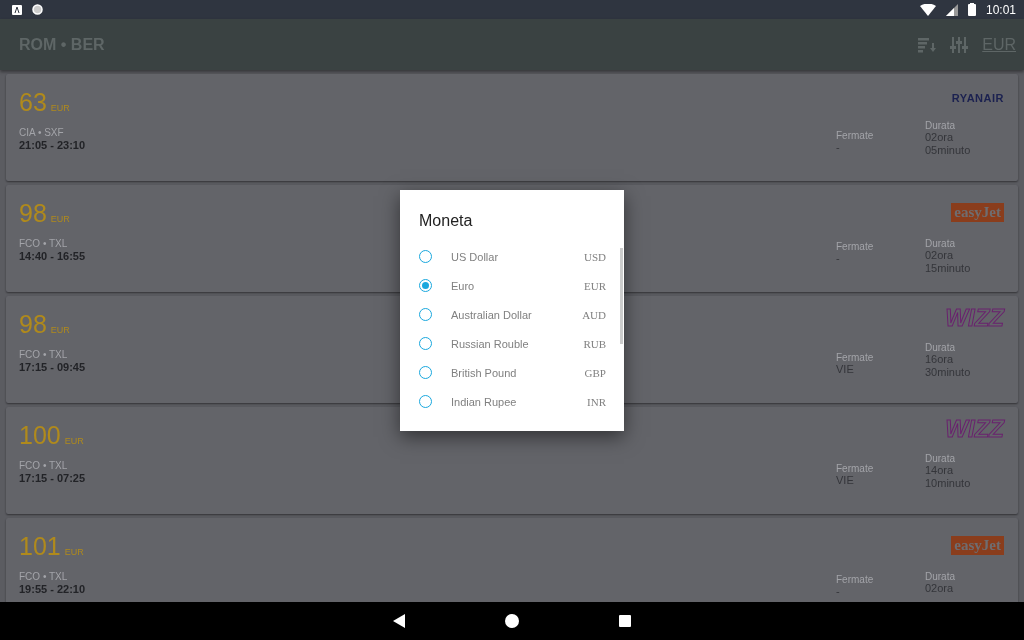 Image resolution: width=1024 pixels, height=640 pixels. What do you see at coordinates (595, 285) in the screenshot?
I see `currency-code: EUR` at bounding box center [595, 285].